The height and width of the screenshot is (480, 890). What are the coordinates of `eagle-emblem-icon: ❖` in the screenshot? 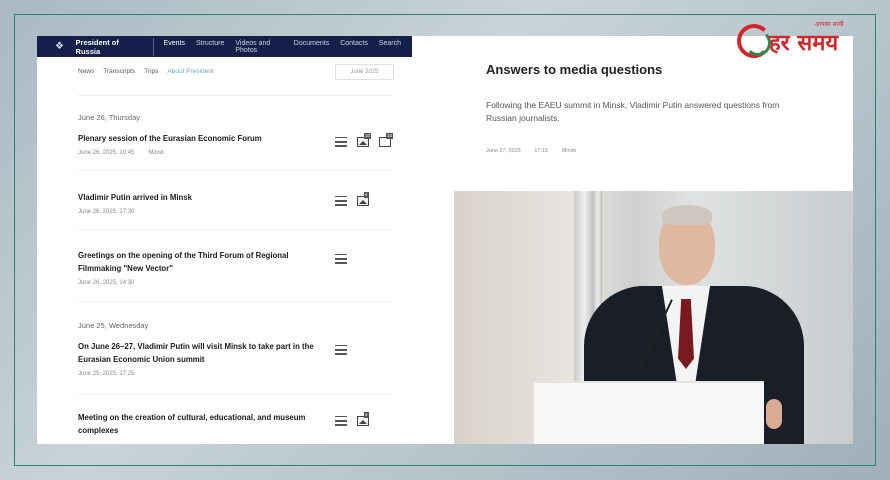 It's located at (59, 46).